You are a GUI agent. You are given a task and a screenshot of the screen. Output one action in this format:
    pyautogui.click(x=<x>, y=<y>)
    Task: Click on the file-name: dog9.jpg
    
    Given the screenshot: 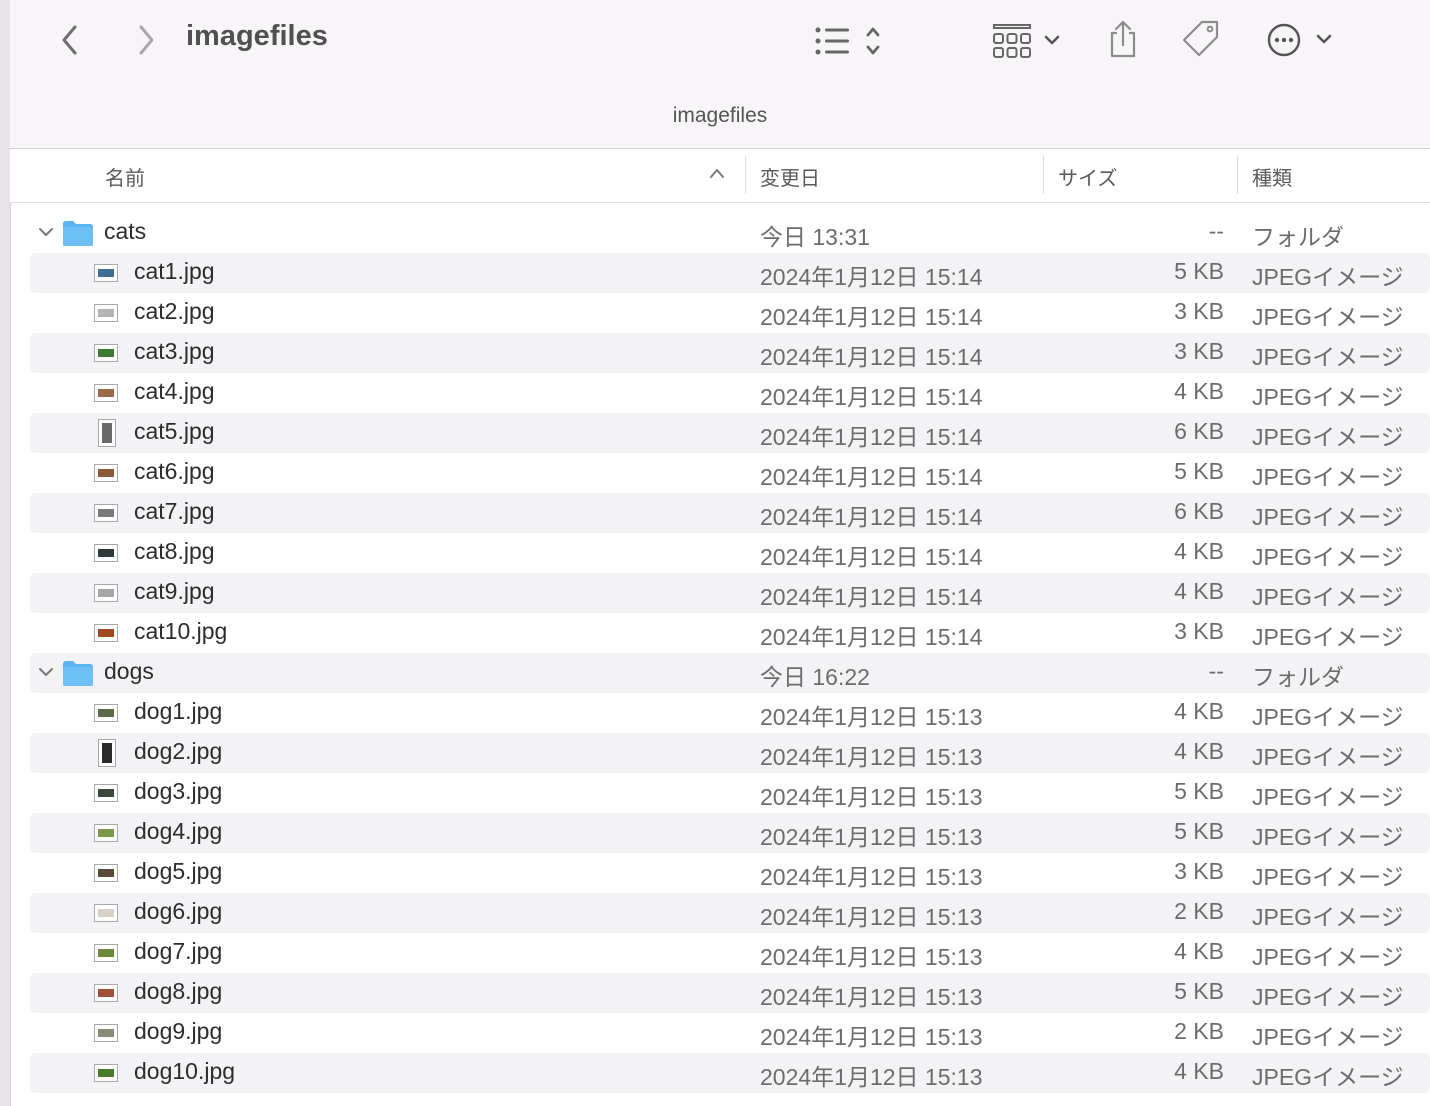 What is the action you would take?
    pyautogui.click(x=178, y=1031)
    